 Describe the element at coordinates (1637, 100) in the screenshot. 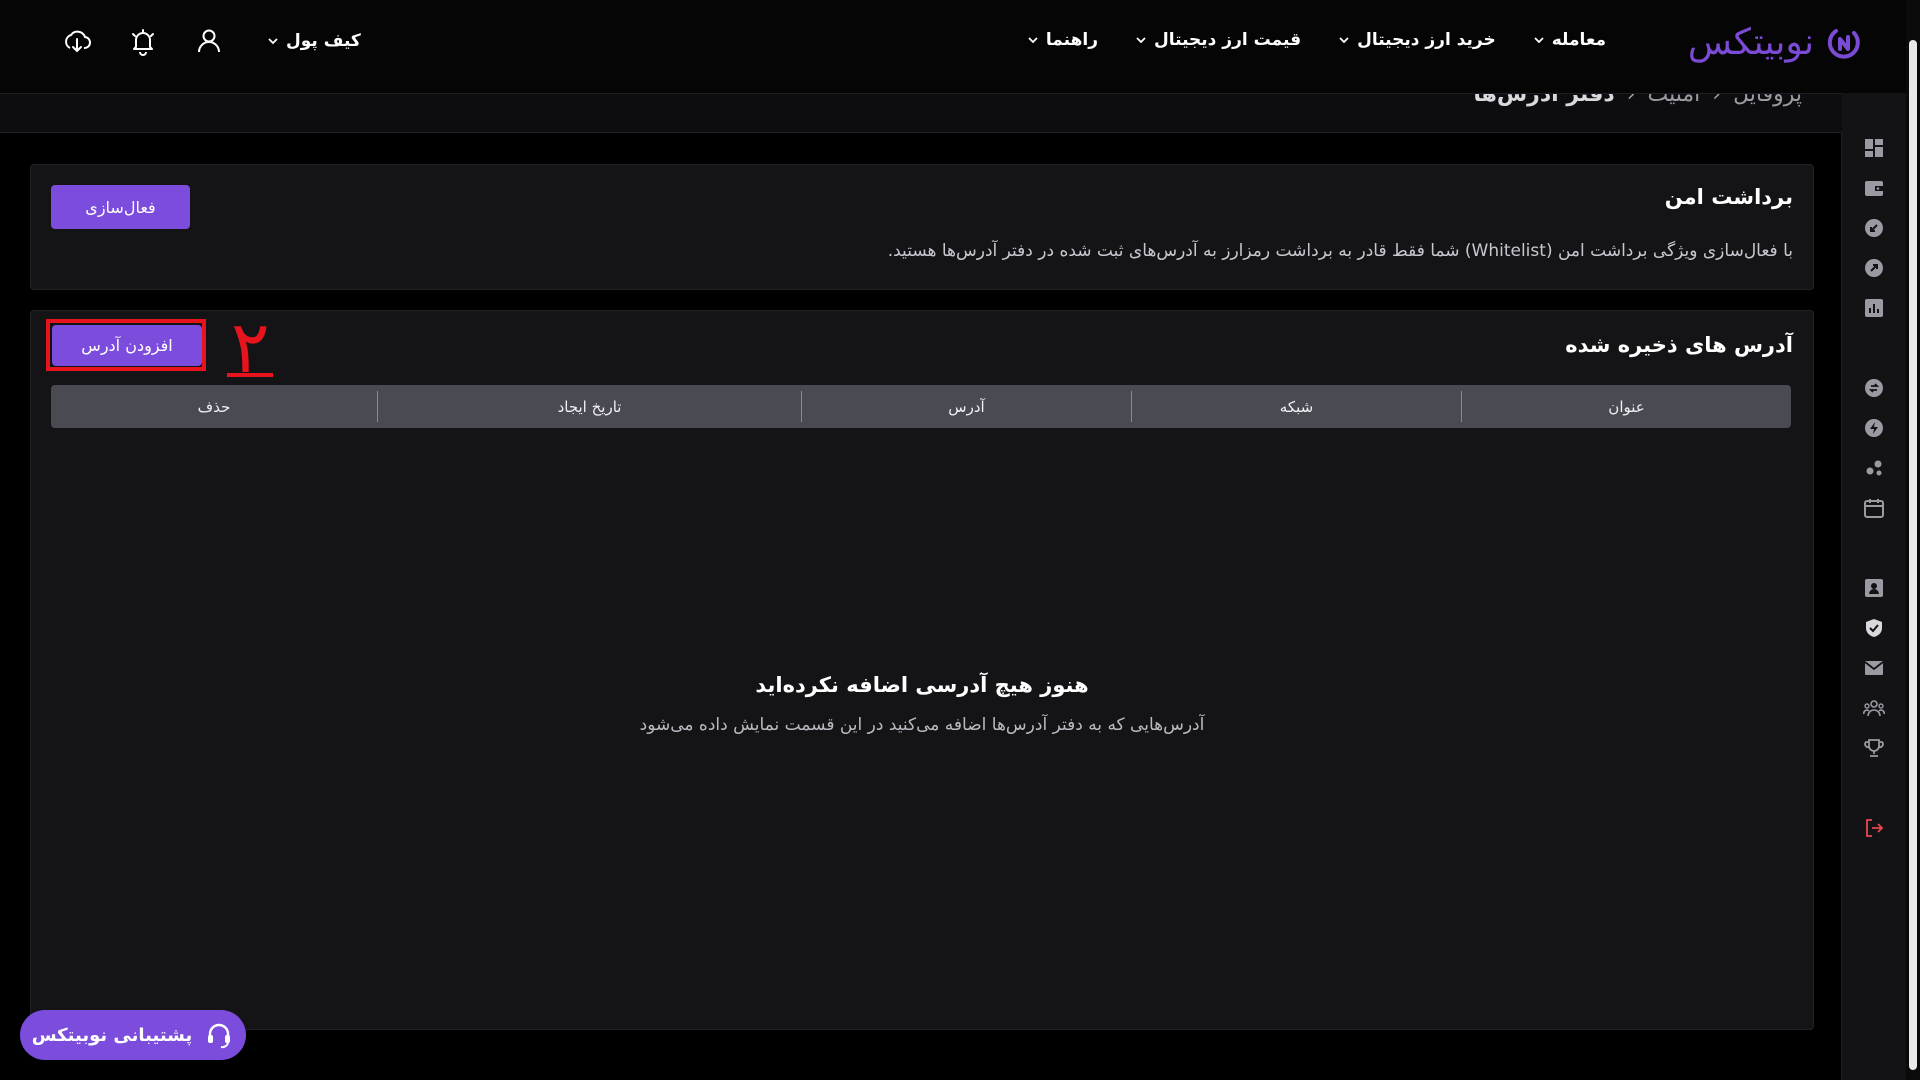

I see `breadcrumb: پروفایل ‹ امنیت ‹ دفتر آدرس‌ها` at that location.